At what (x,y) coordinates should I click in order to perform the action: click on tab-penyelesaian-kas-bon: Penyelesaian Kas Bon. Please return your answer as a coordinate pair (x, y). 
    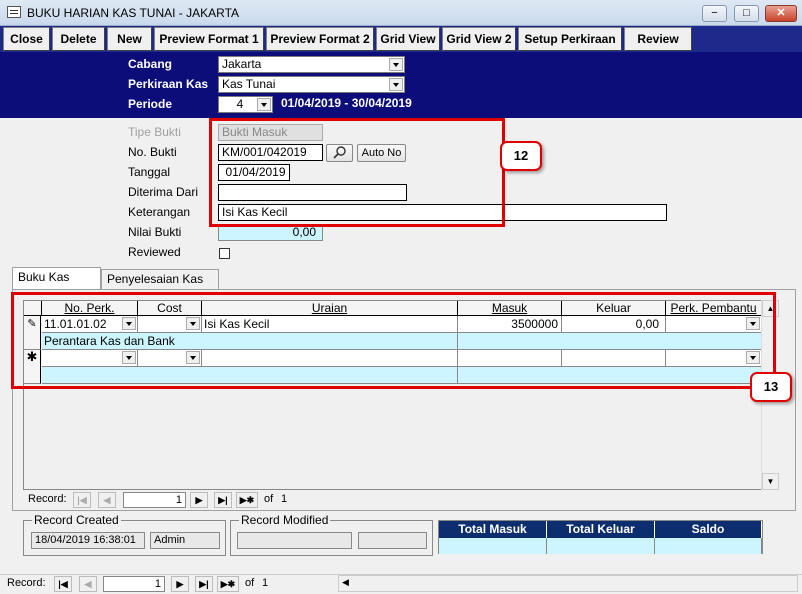
    Looking at the image, I should click on (160, 286).